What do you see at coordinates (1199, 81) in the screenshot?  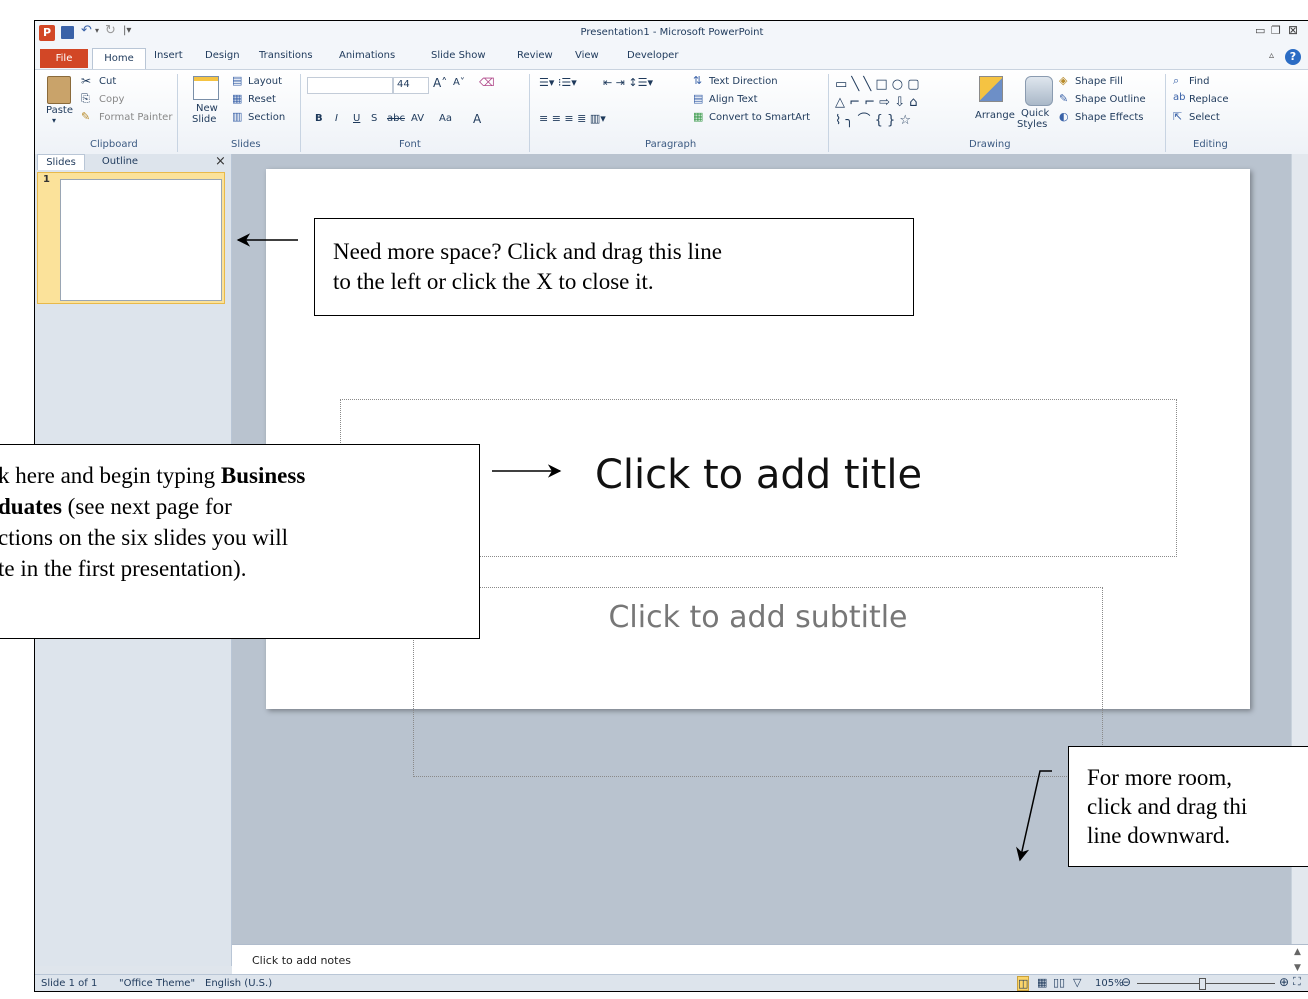 I see `find-button: Find` at bounding box center [1199, 81].